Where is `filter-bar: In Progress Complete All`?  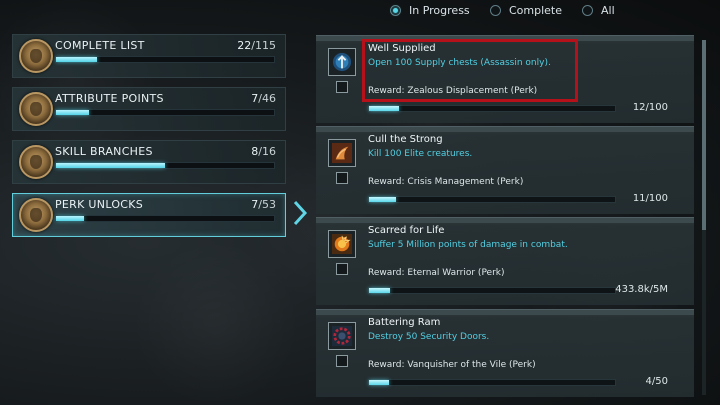
filter-bar: In Progress Complete All is located at coordinates (502, 10).